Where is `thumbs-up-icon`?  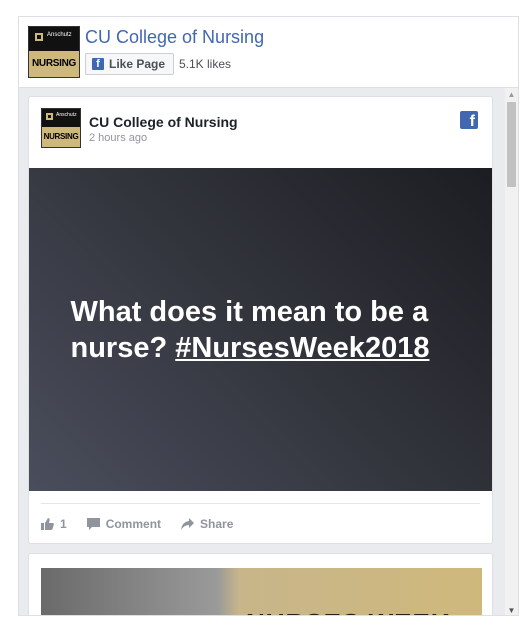 thumbs-up-icon is located at coordinates (47, 524).